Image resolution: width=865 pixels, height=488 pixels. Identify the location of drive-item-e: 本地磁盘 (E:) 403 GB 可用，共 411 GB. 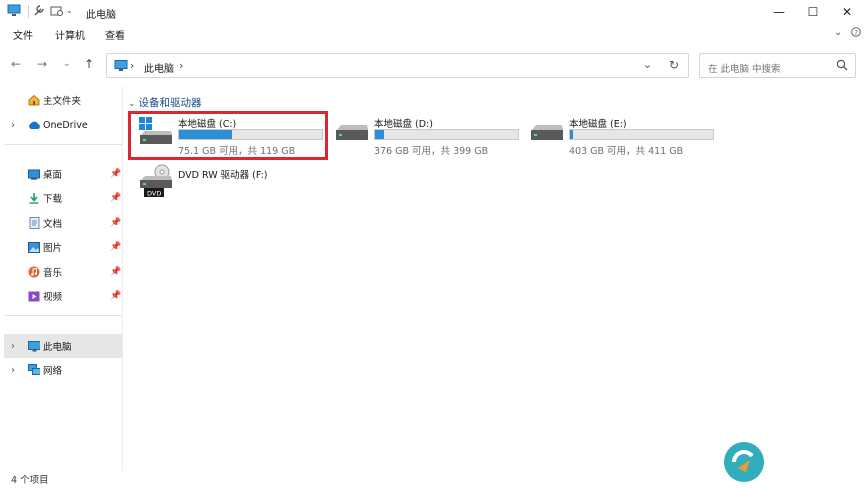
(616, 137).